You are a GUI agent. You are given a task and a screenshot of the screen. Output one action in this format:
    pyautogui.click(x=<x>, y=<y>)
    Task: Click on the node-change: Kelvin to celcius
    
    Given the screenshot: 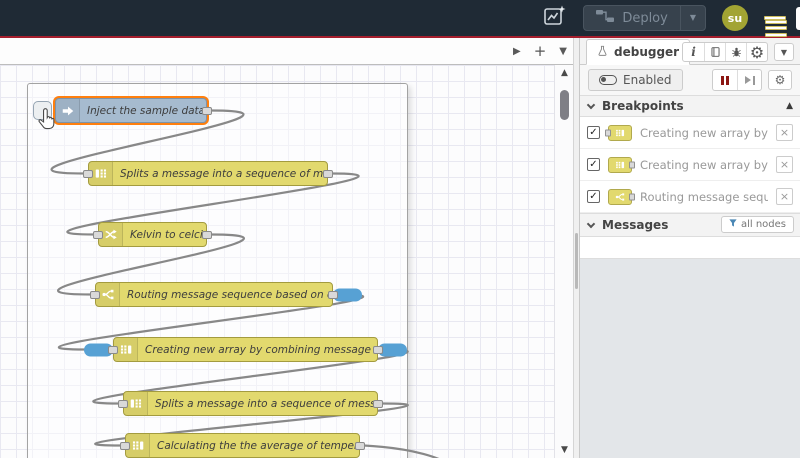 What is the action you would take?
    pyautogui.click(x=152, y=234)
    